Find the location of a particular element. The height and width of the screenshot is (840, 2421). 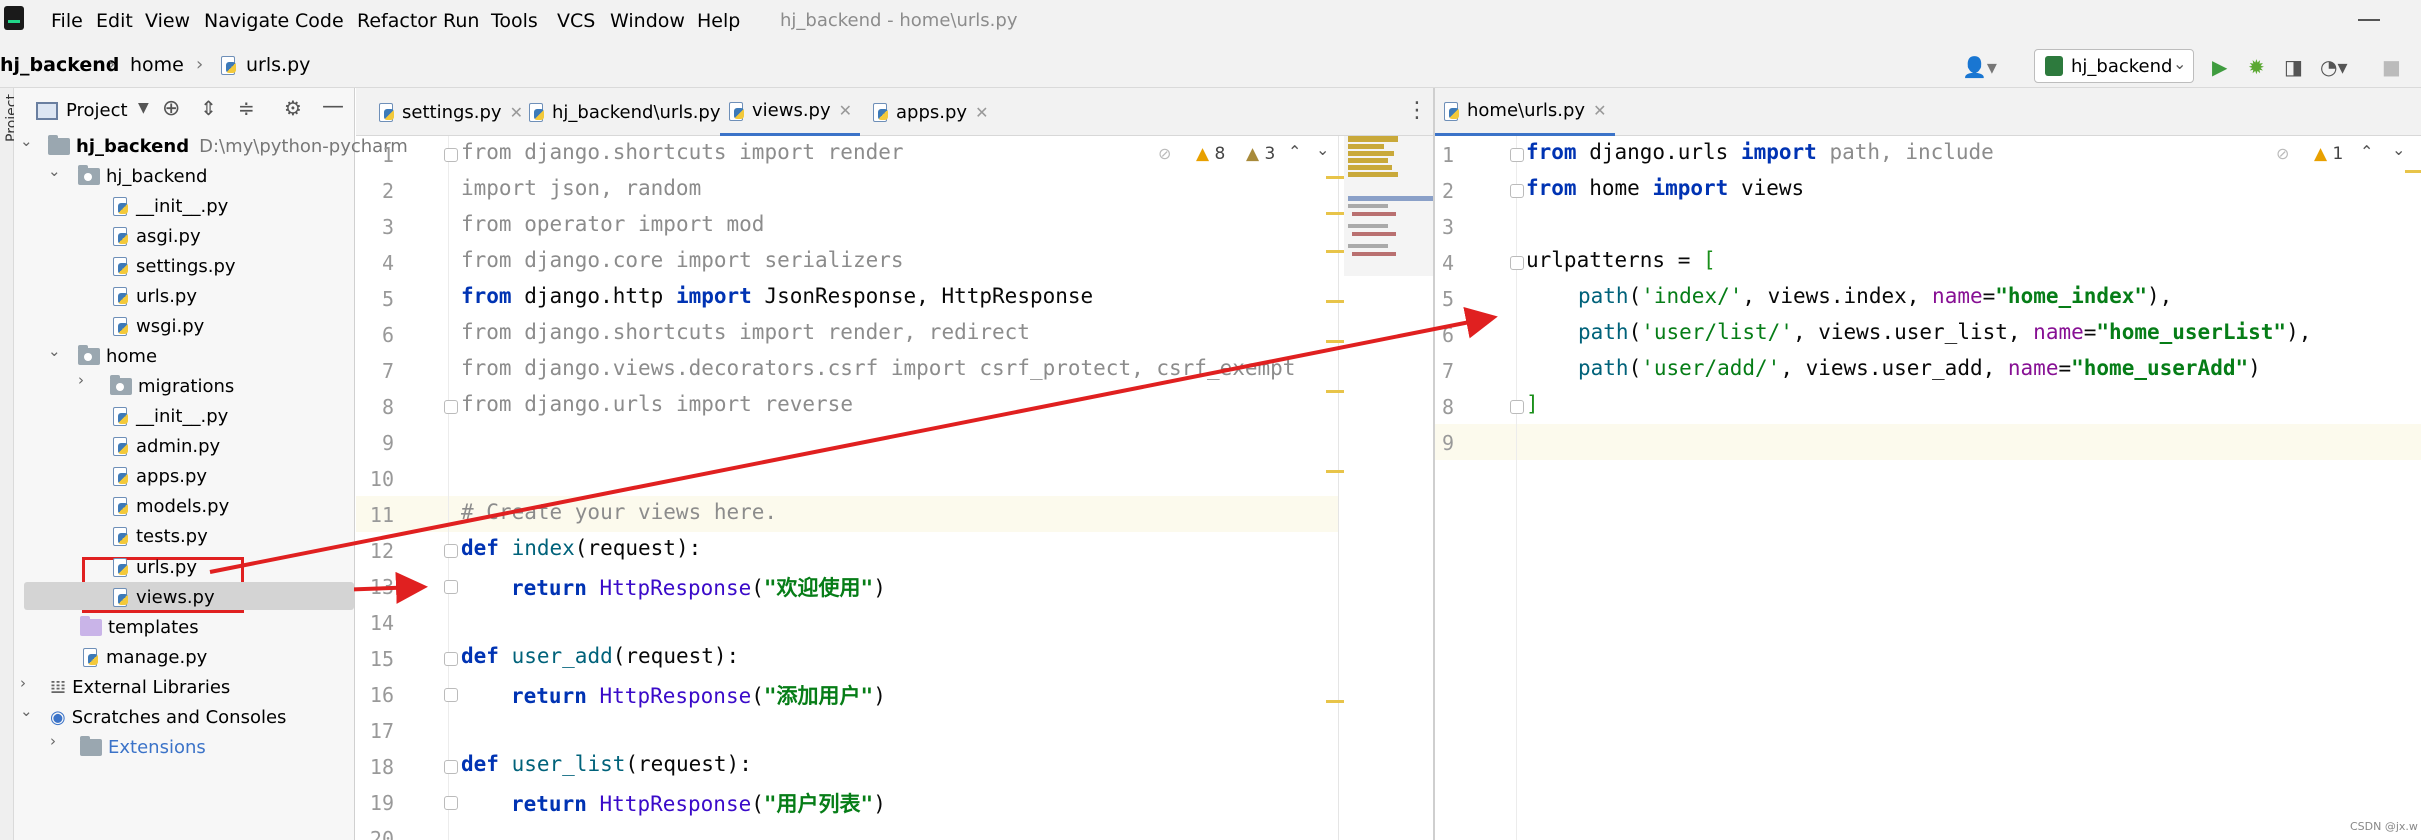

tree-file-home-views: views.py is located at coordinates (163, 597).